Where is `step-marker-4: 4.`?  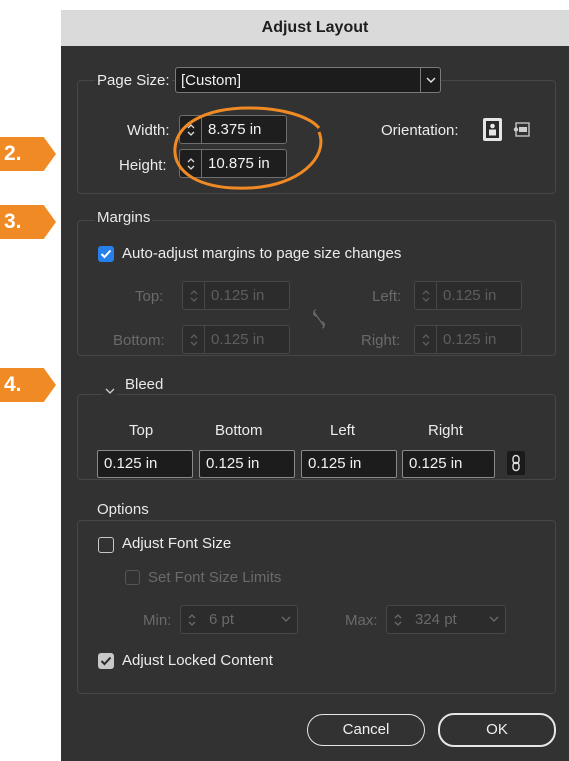 step-marker-4: 4. is located at coordinates (28, 385).